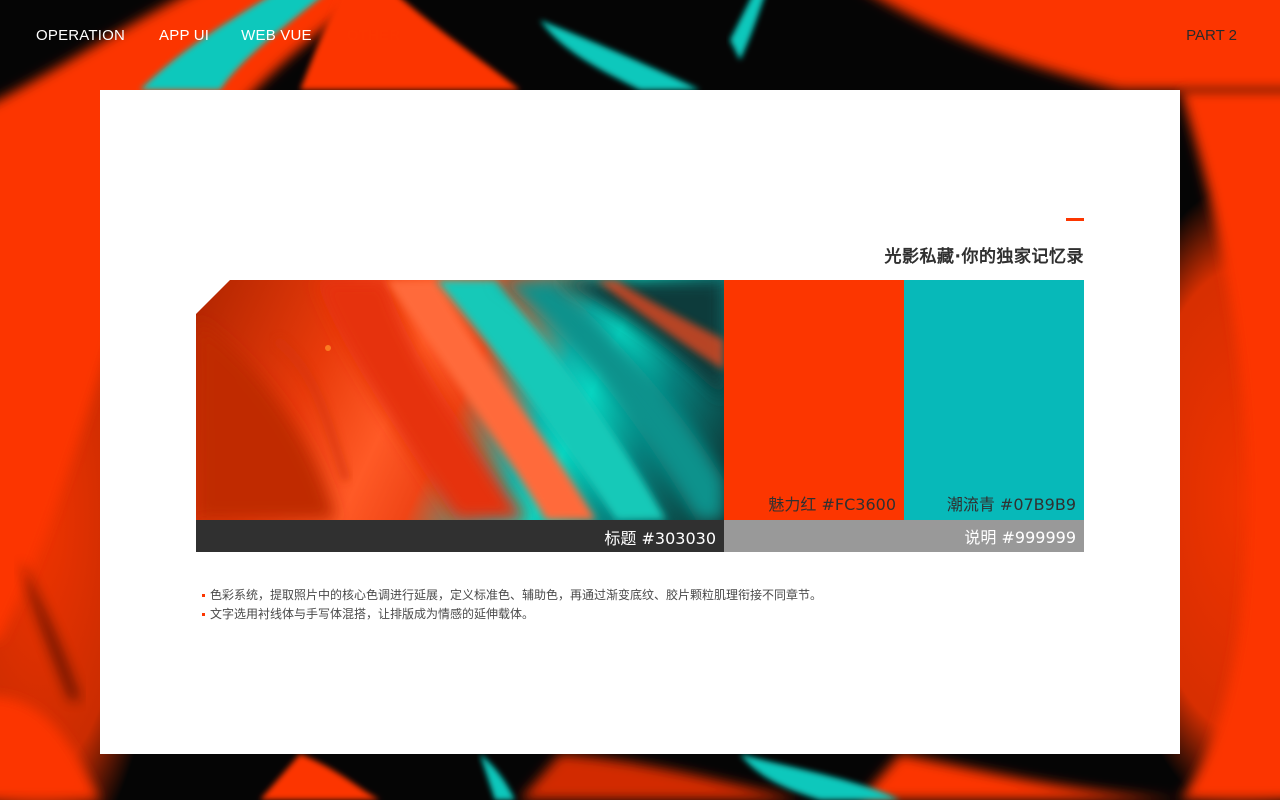  I want to click on red-swatch-label: 魅力红 #FC3600, so click(832, 504).